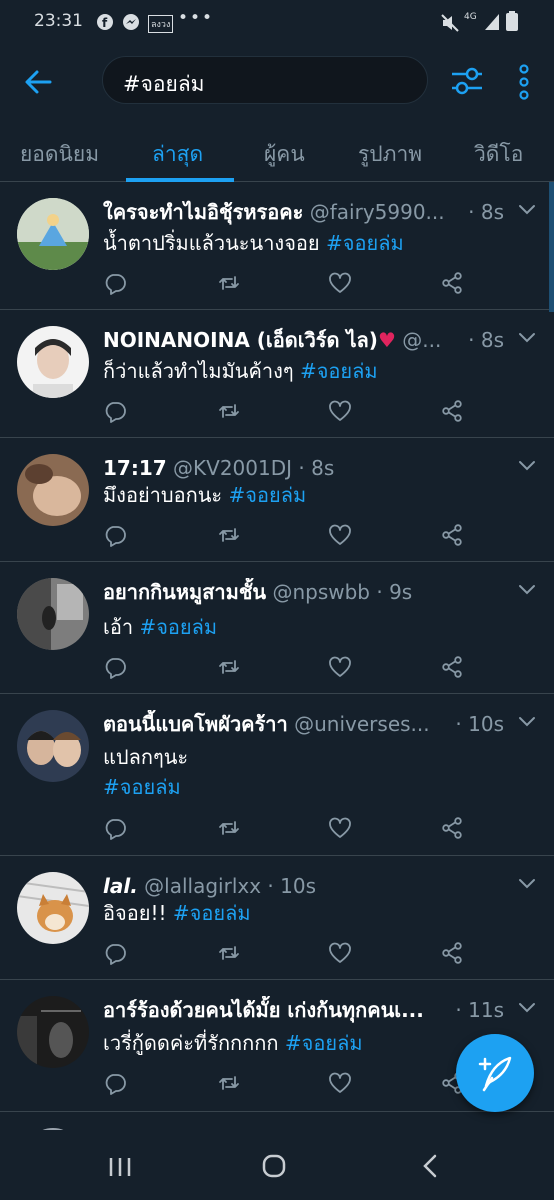 This screenshot has width=554, height=1200. Describe the element at coordinates (240, 371) in the screenshot. I see `tweet-text: ก็ว่าแล้วทำไมมันค้างๆ #จอยล่ม` at that location.